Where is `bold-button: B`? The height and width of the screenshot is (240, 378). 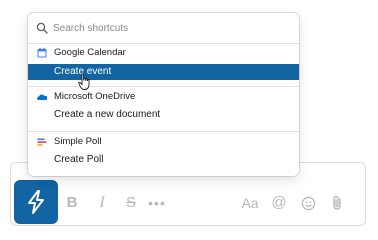
bold-button: B is located at coordinates (72, 203).